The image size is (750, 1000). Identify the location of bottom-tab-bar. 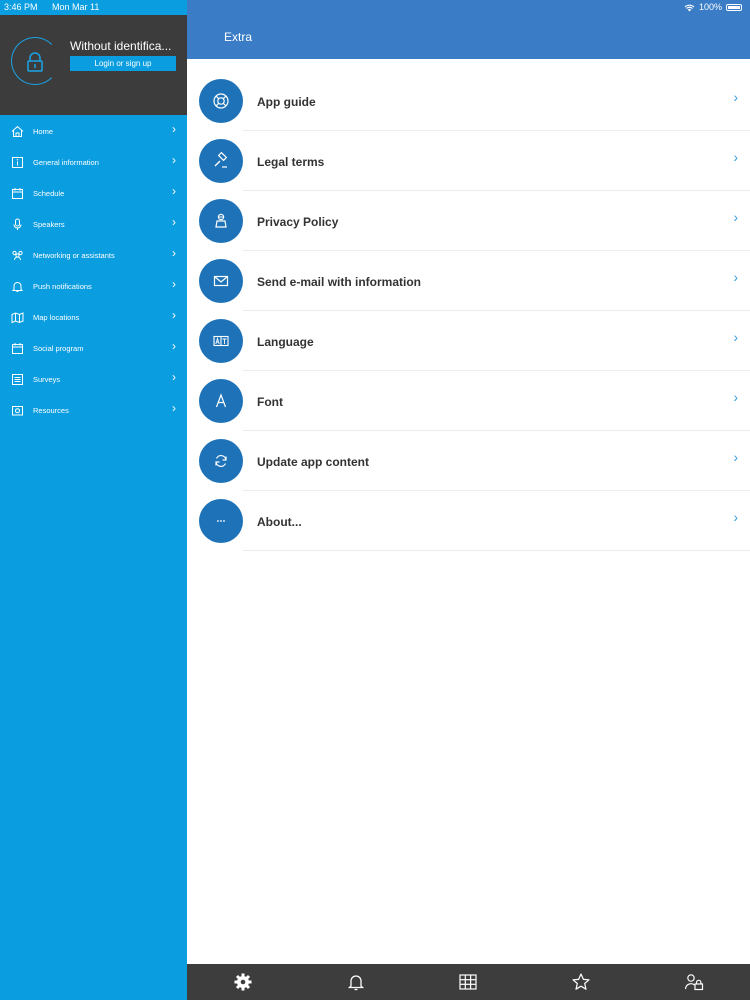
(468, 982).